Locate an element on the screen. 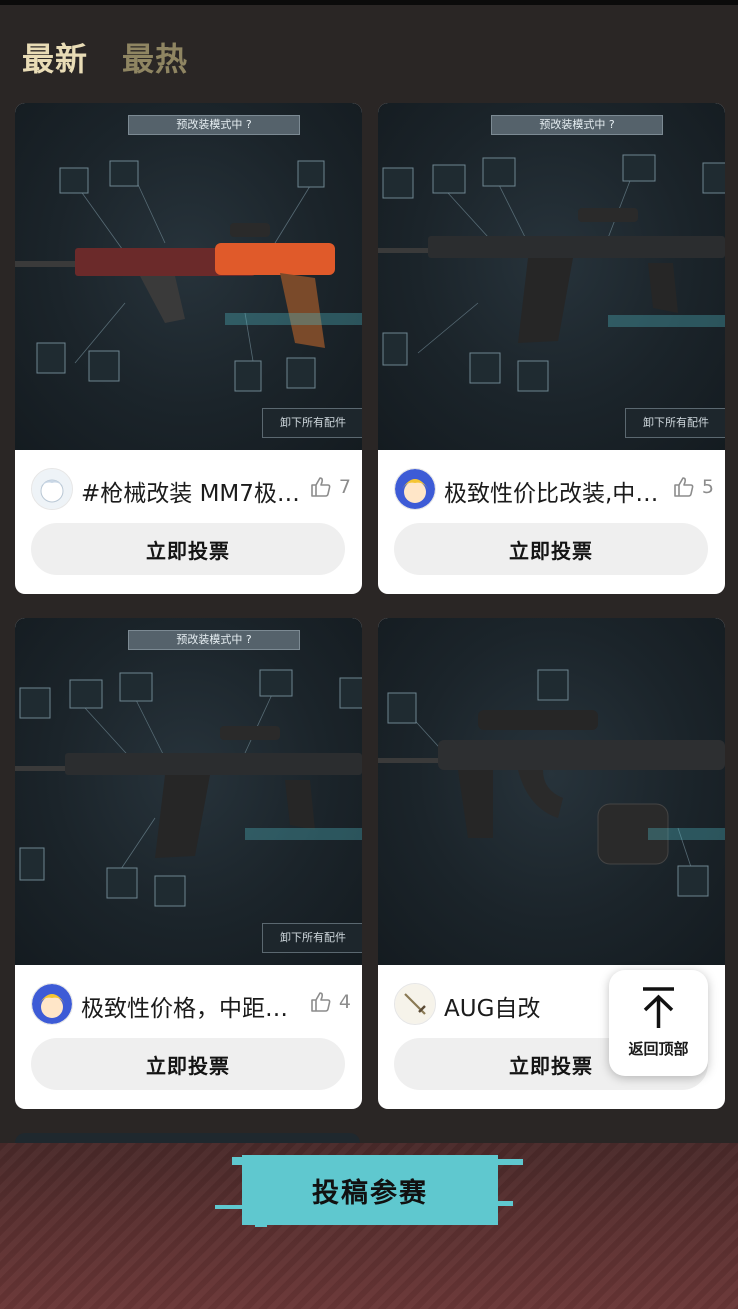  like-count: 5 is located at coordinates (693, 487).